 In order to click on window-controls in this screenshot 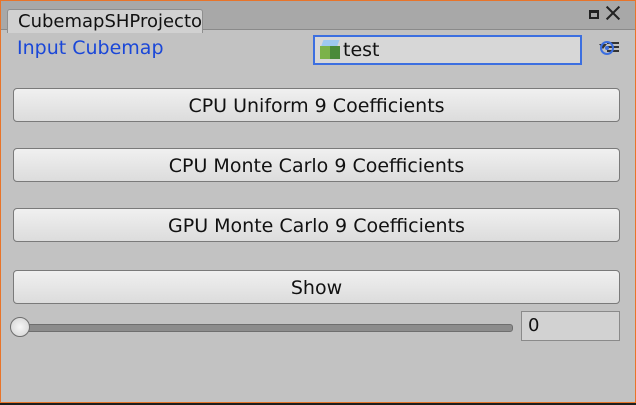, I will do `click(604, 13)`.